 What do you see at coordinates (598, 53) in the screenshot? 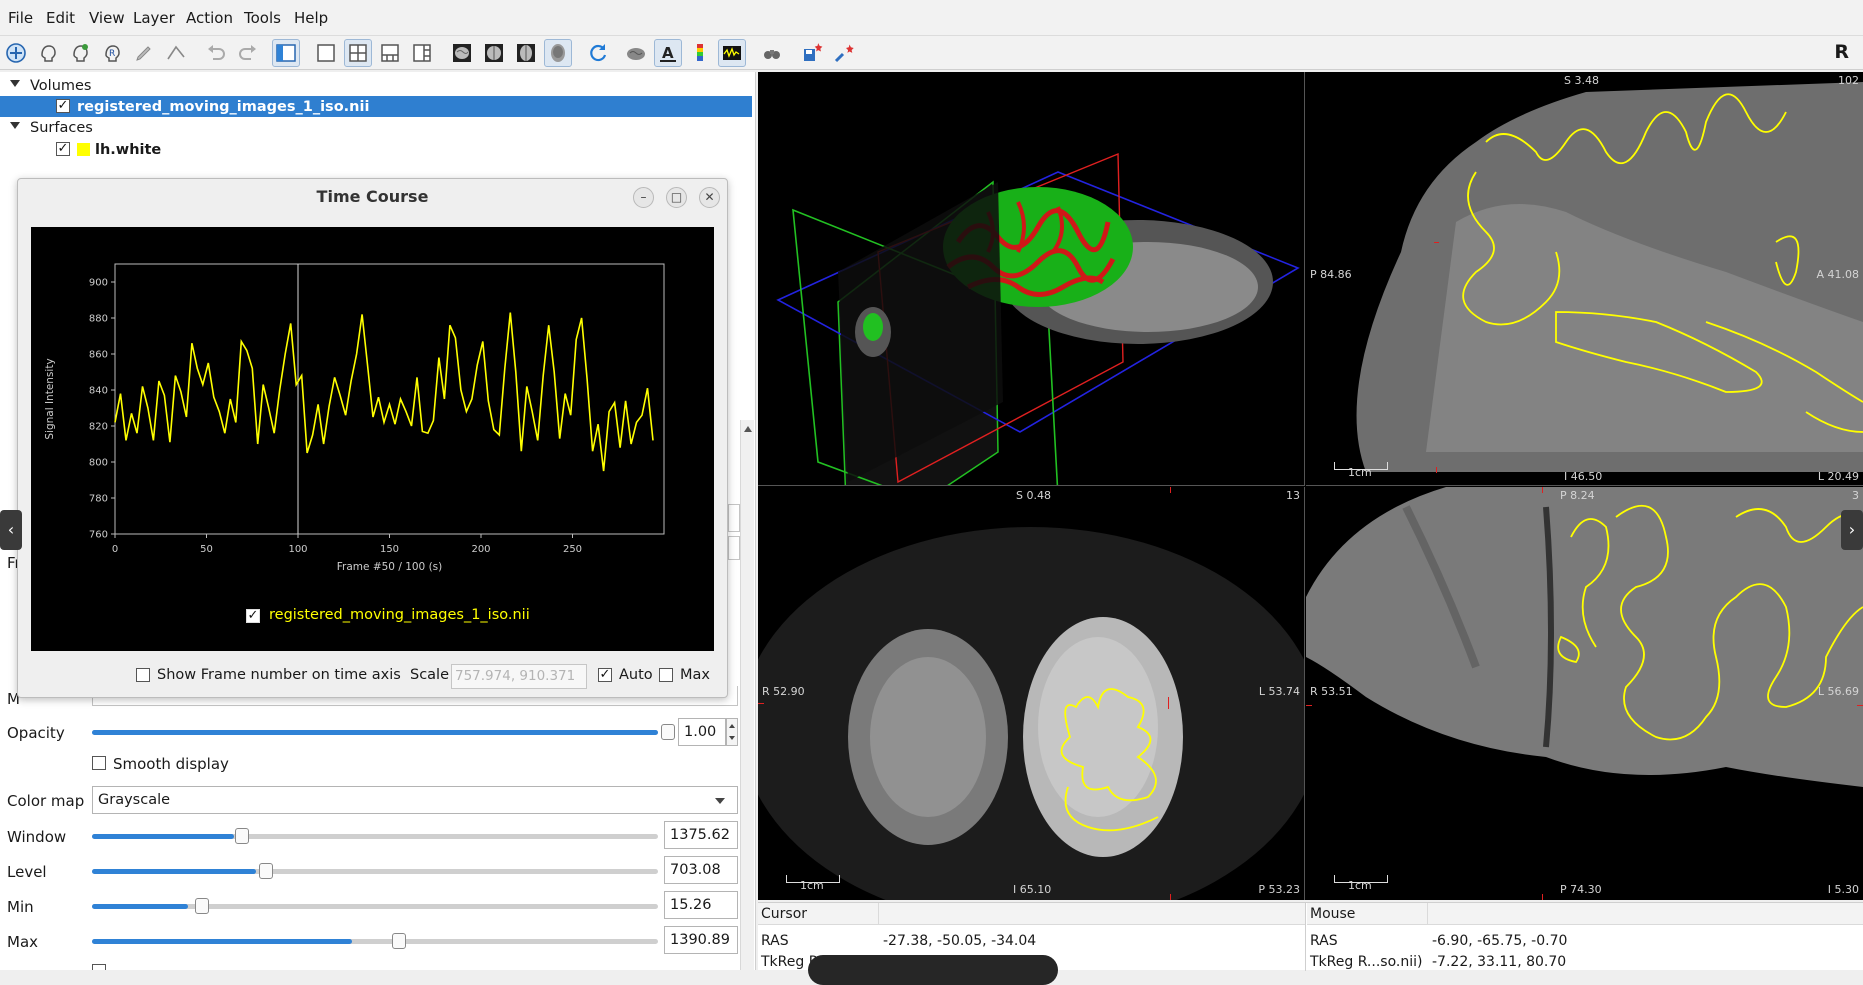
I see `reset-view-button` at bounding box center [598, 53].